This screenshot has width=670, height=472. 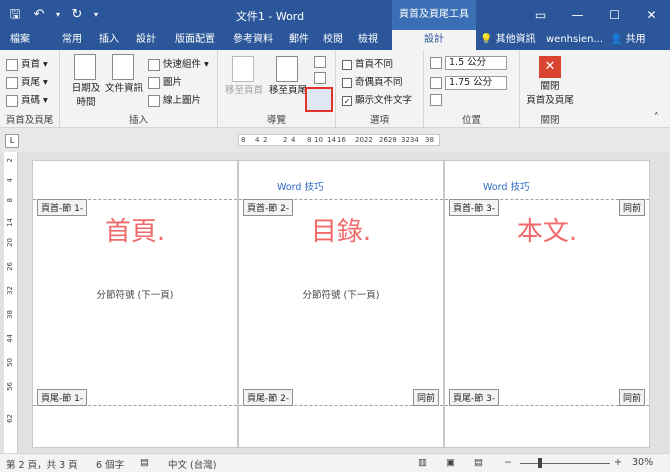 I want to click on ruler-area: L 8 4 2 2 4 8 10 14 16 2022 2628 3234 38, so click(x=335, y=140).